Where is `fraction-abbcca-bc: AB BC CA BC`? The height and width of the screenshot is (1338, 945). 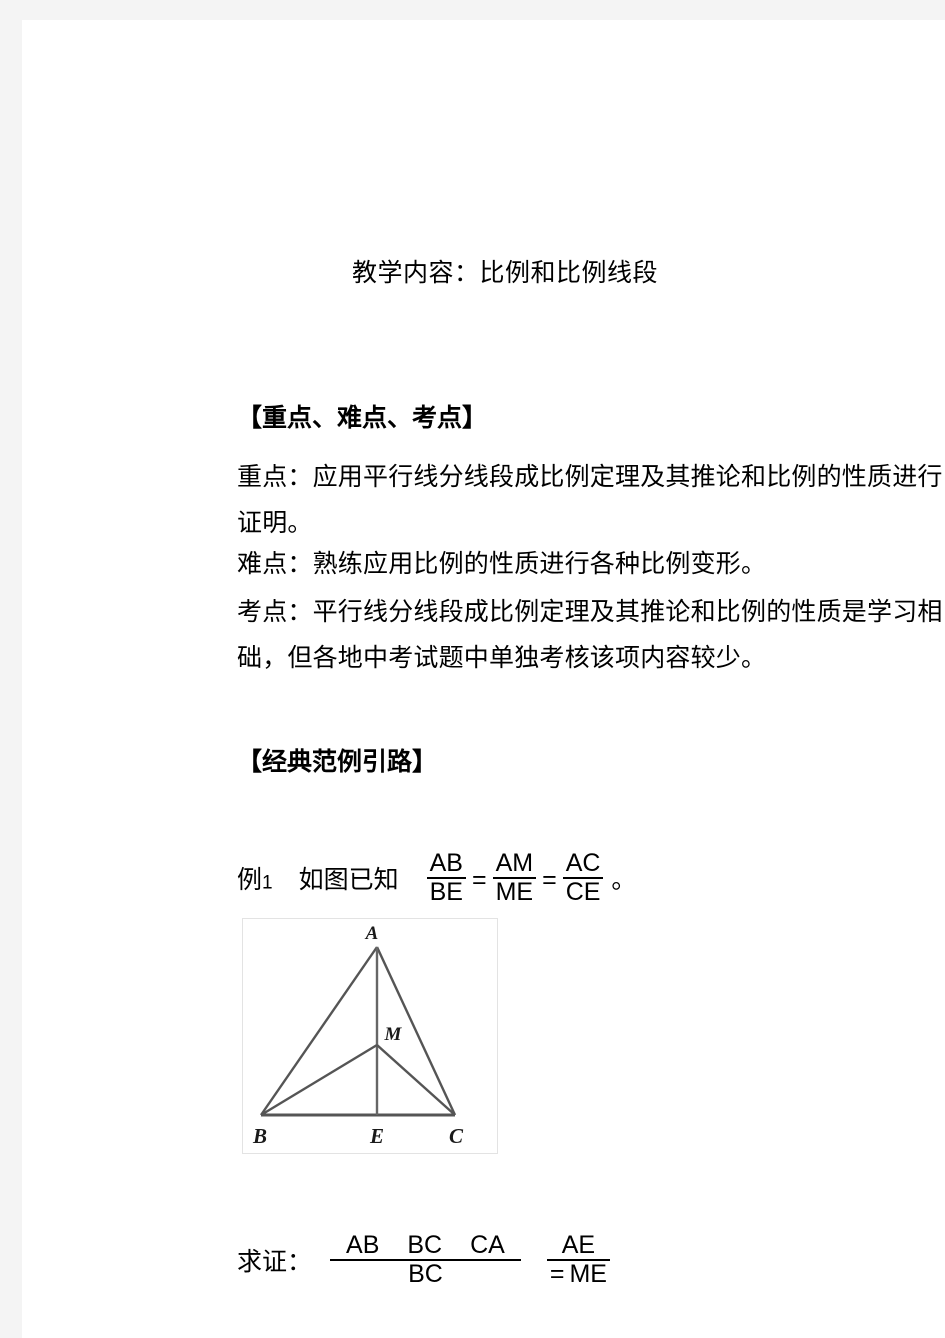
fraction-abbcca-bc: AB BC CA BC is located at coordinates (425, 1259).